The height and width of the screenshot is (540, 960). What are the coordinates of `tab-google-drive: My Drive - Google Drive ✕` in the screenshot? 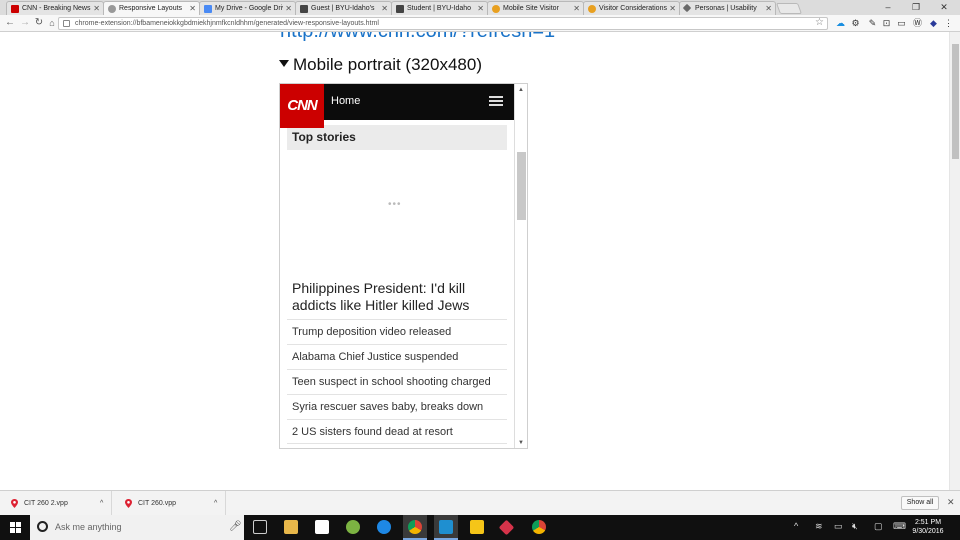 It's located at (247, 8).